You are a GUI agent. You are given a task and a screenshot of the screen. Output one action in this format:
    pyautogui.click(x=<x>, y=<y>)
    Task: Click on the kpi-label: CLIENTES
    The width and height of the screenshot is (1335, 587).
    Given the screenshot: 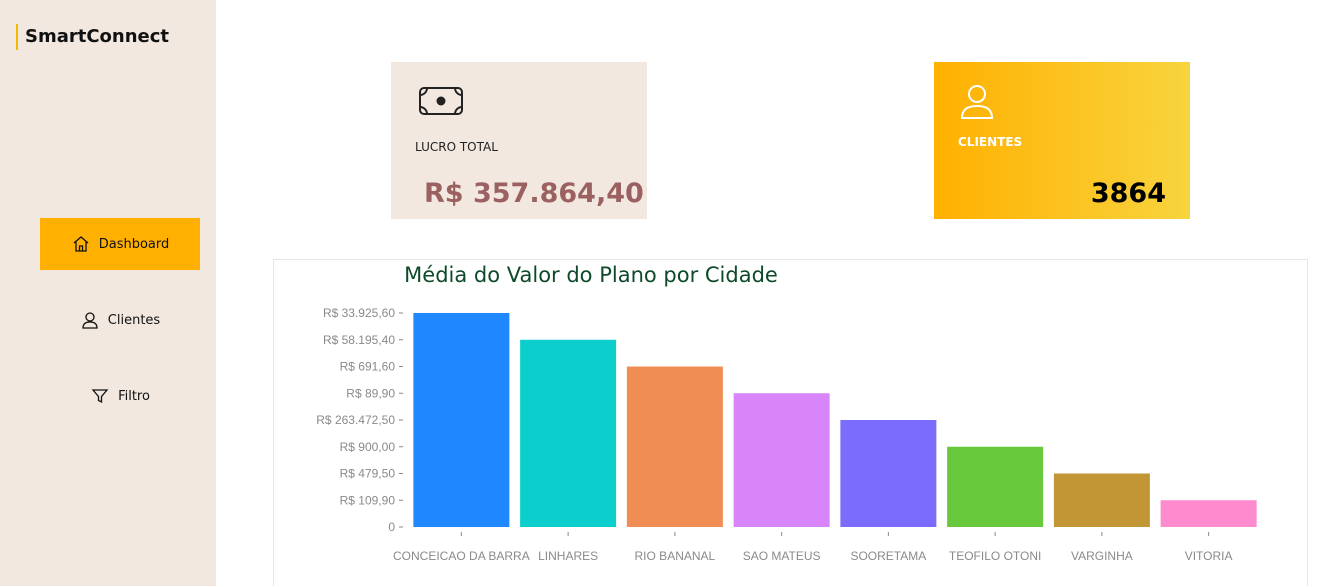 What is the action you would take?
    pyautogui.click(x=990, y=142)
    